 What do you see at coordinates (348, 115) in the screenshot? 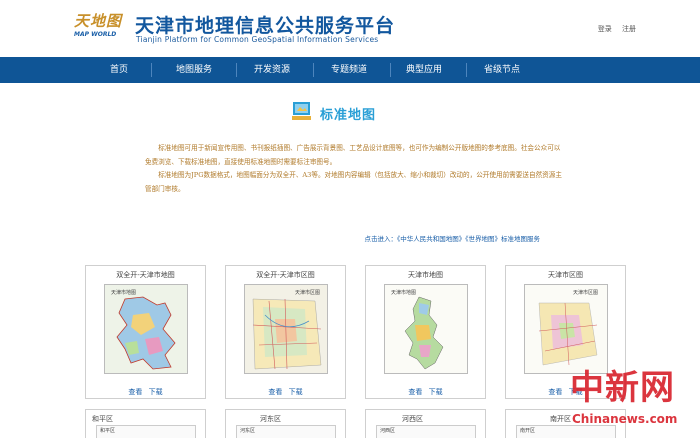
I see `section-title: 标准地图` at bounding box center [348, 115].